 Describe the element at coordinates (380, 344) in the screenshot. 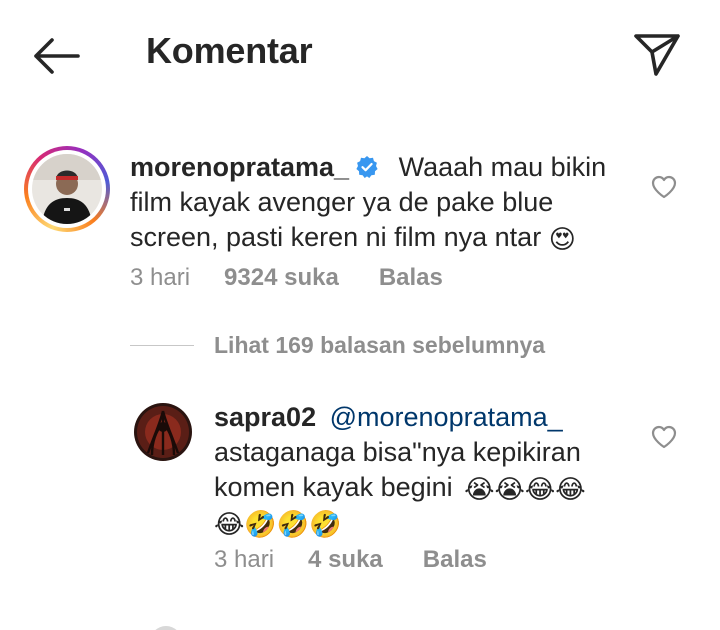

I see `view-replies-label: Lihat 169 balasan sebelumnya` at that location.